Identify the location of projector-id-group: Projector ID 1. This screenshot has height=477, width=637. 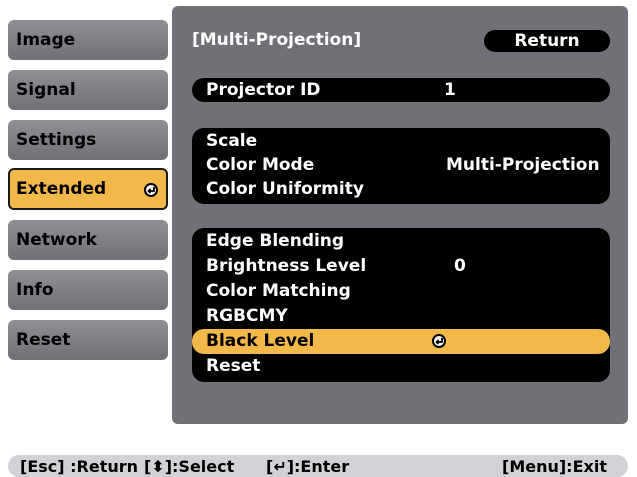
(401, 90).